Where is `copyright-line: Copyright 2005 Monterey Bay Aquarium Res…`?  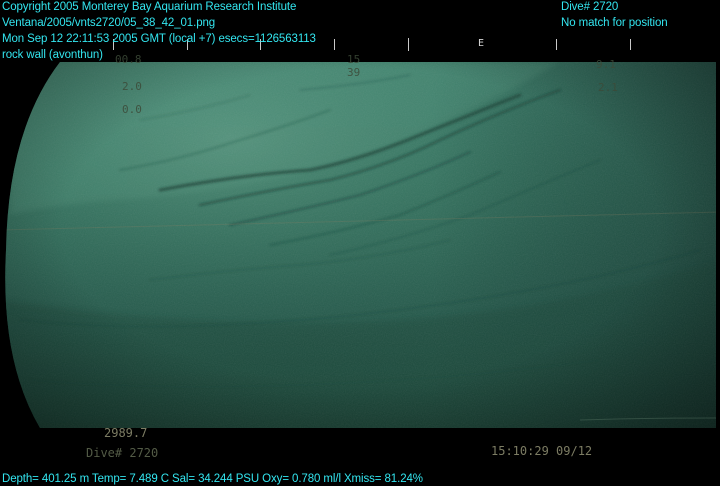
copyright-line: Copyright 2005 Monterey Bay Aquarium Res… is located at coordinates (149, 7).